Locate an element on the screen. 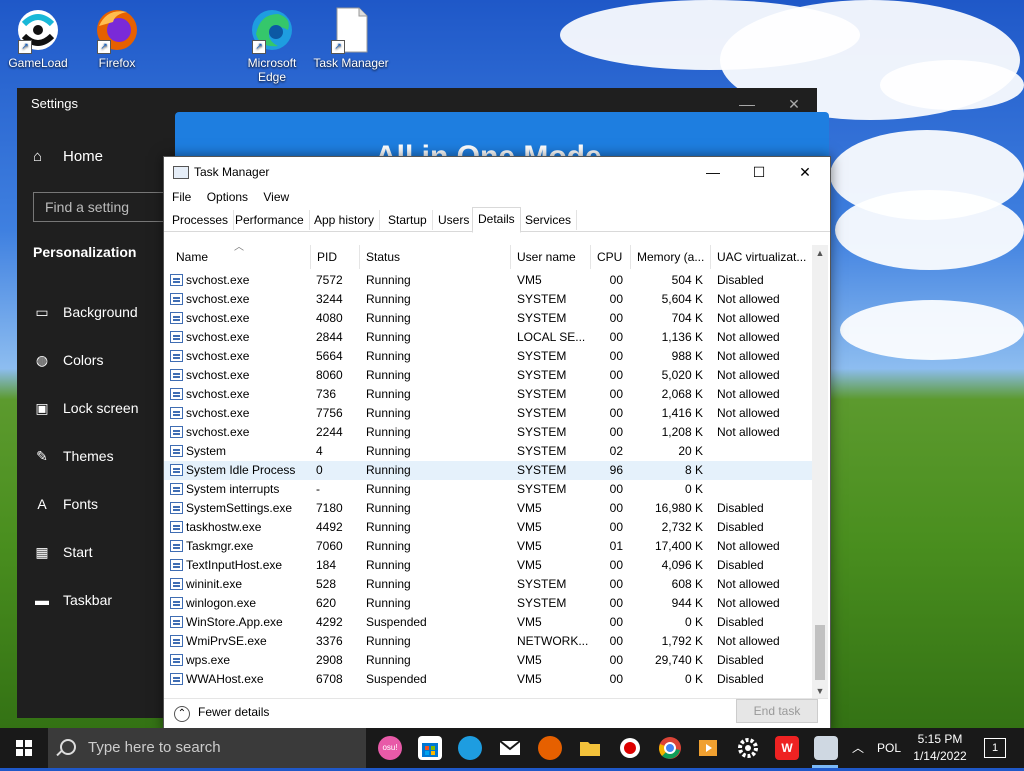  tab-performance: Performance is located at coordinates (270, 220).